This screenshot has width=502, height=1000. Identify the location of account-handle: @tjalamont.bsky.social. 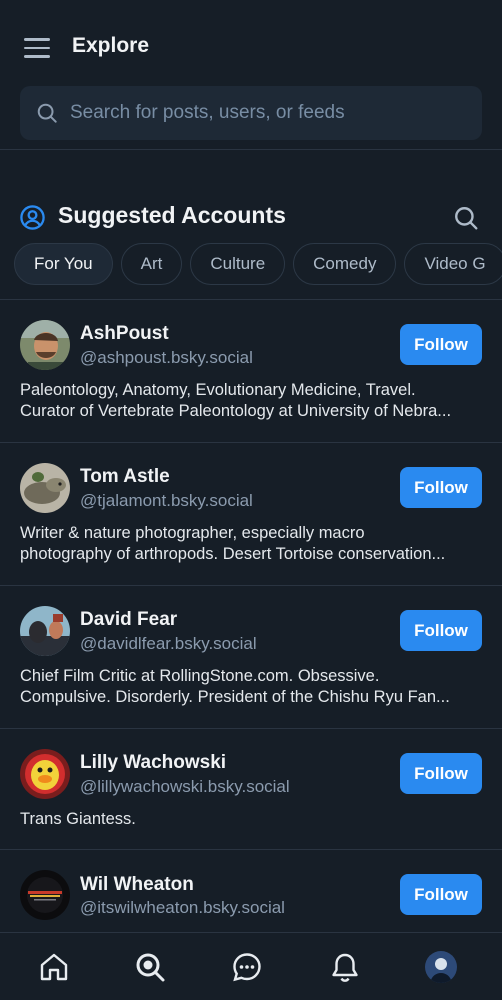
(166, 500).